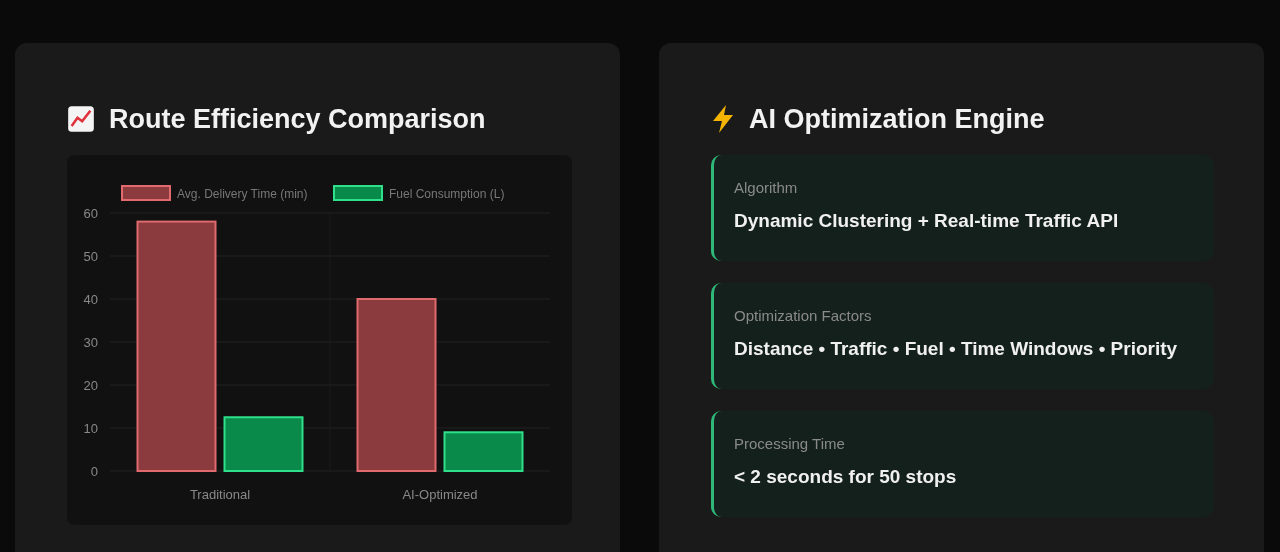  What do you see at coordinates (81, 119) in the screenshot?
I see `chart-icon` at bounding box center [81, 119].